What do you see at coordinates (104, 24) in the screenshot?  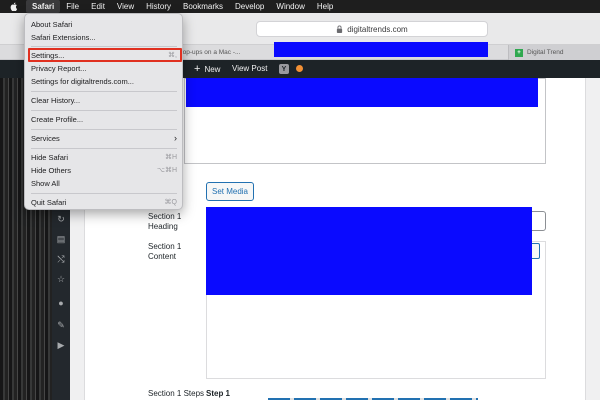 I see `menu-item-about-safari: About Safari` at bounding box center [104, 24].